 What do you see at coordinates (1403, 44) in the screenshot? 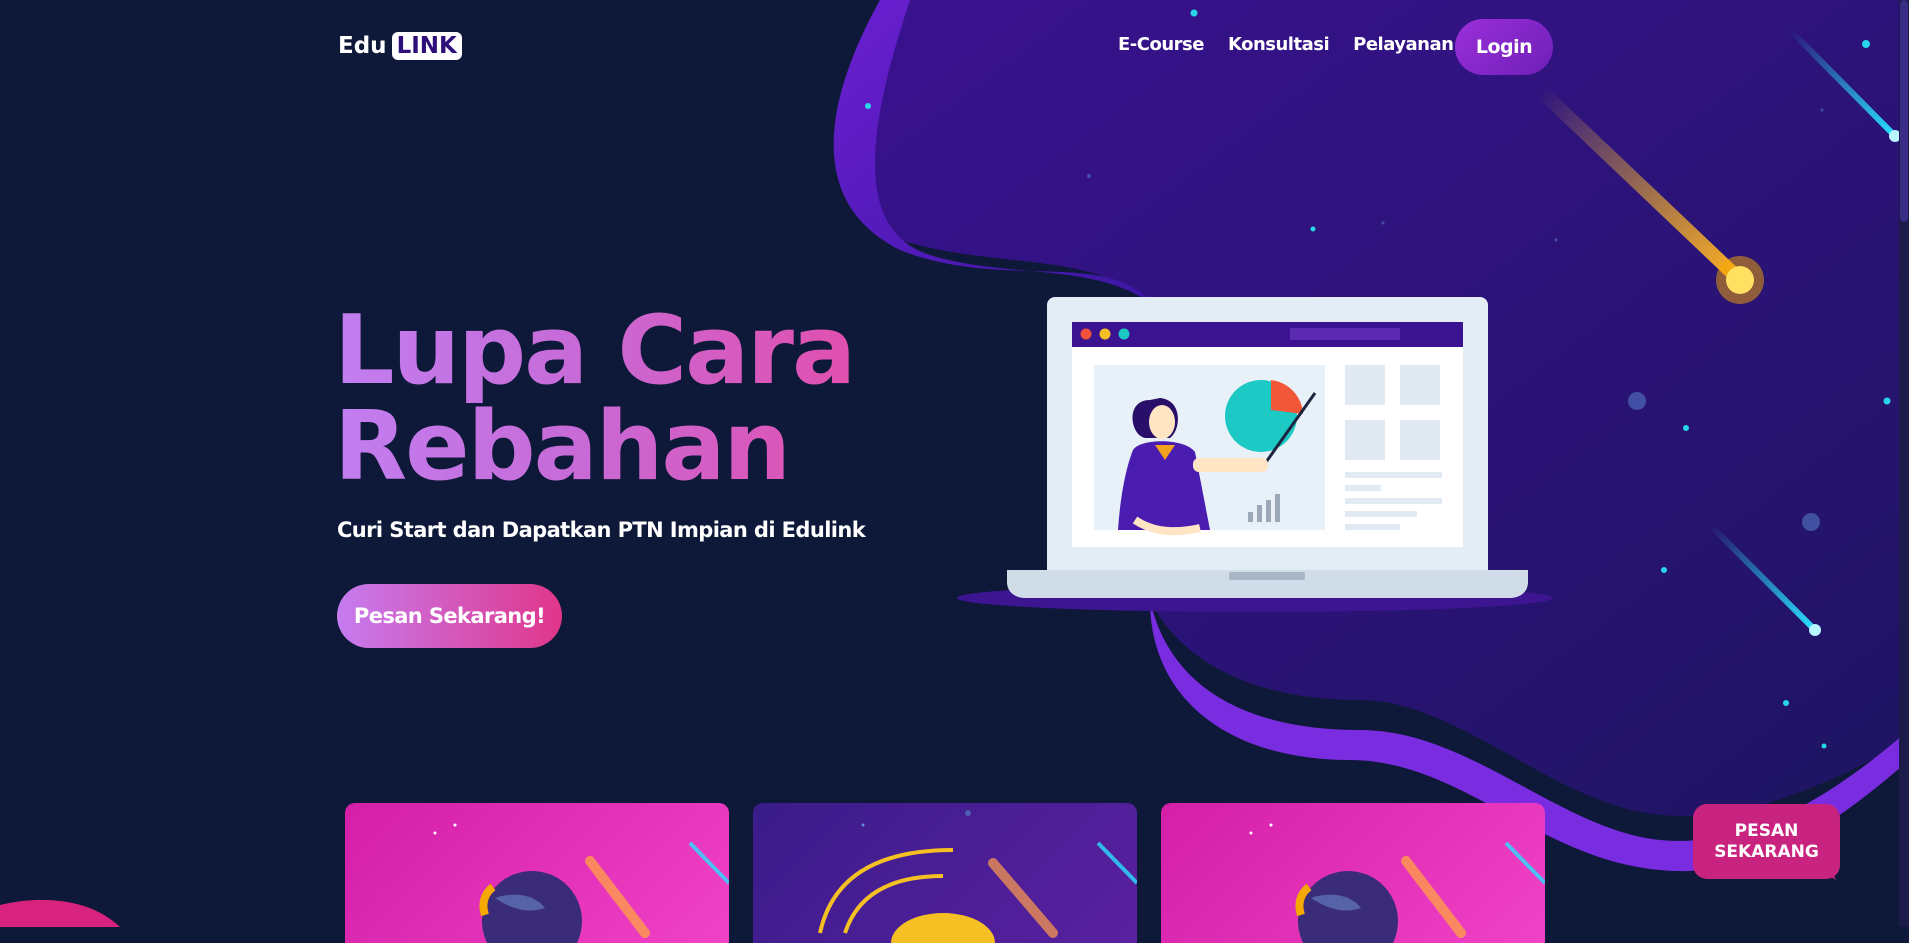
I see `nav-link-pelayanan: Pelayanan` at bounding box center [1403, 44].